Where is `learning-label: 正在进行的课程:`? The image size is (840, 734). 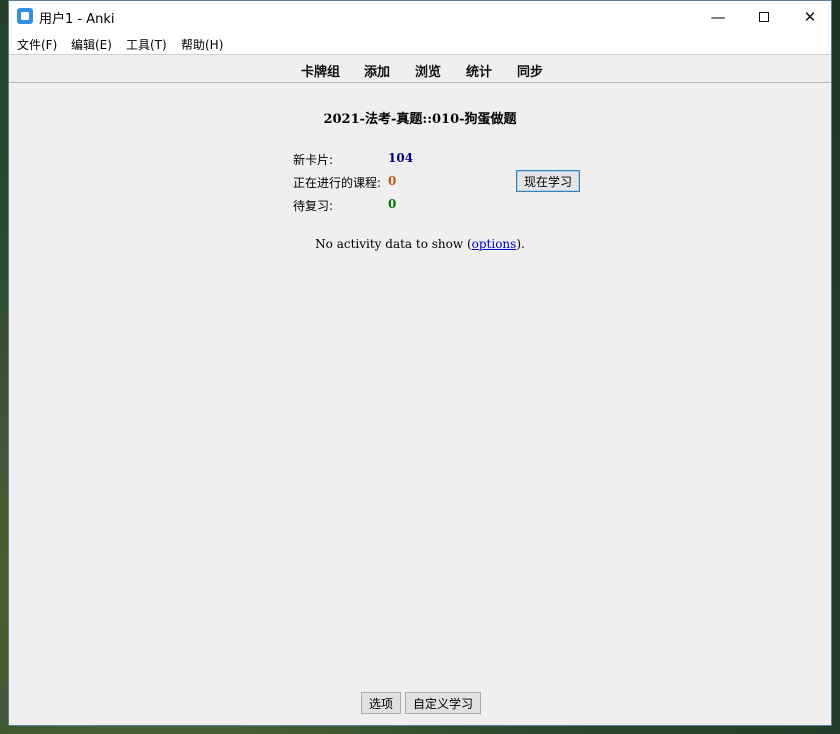
learning-label: 正在进行的课程: is located at coordinates (337, 183).